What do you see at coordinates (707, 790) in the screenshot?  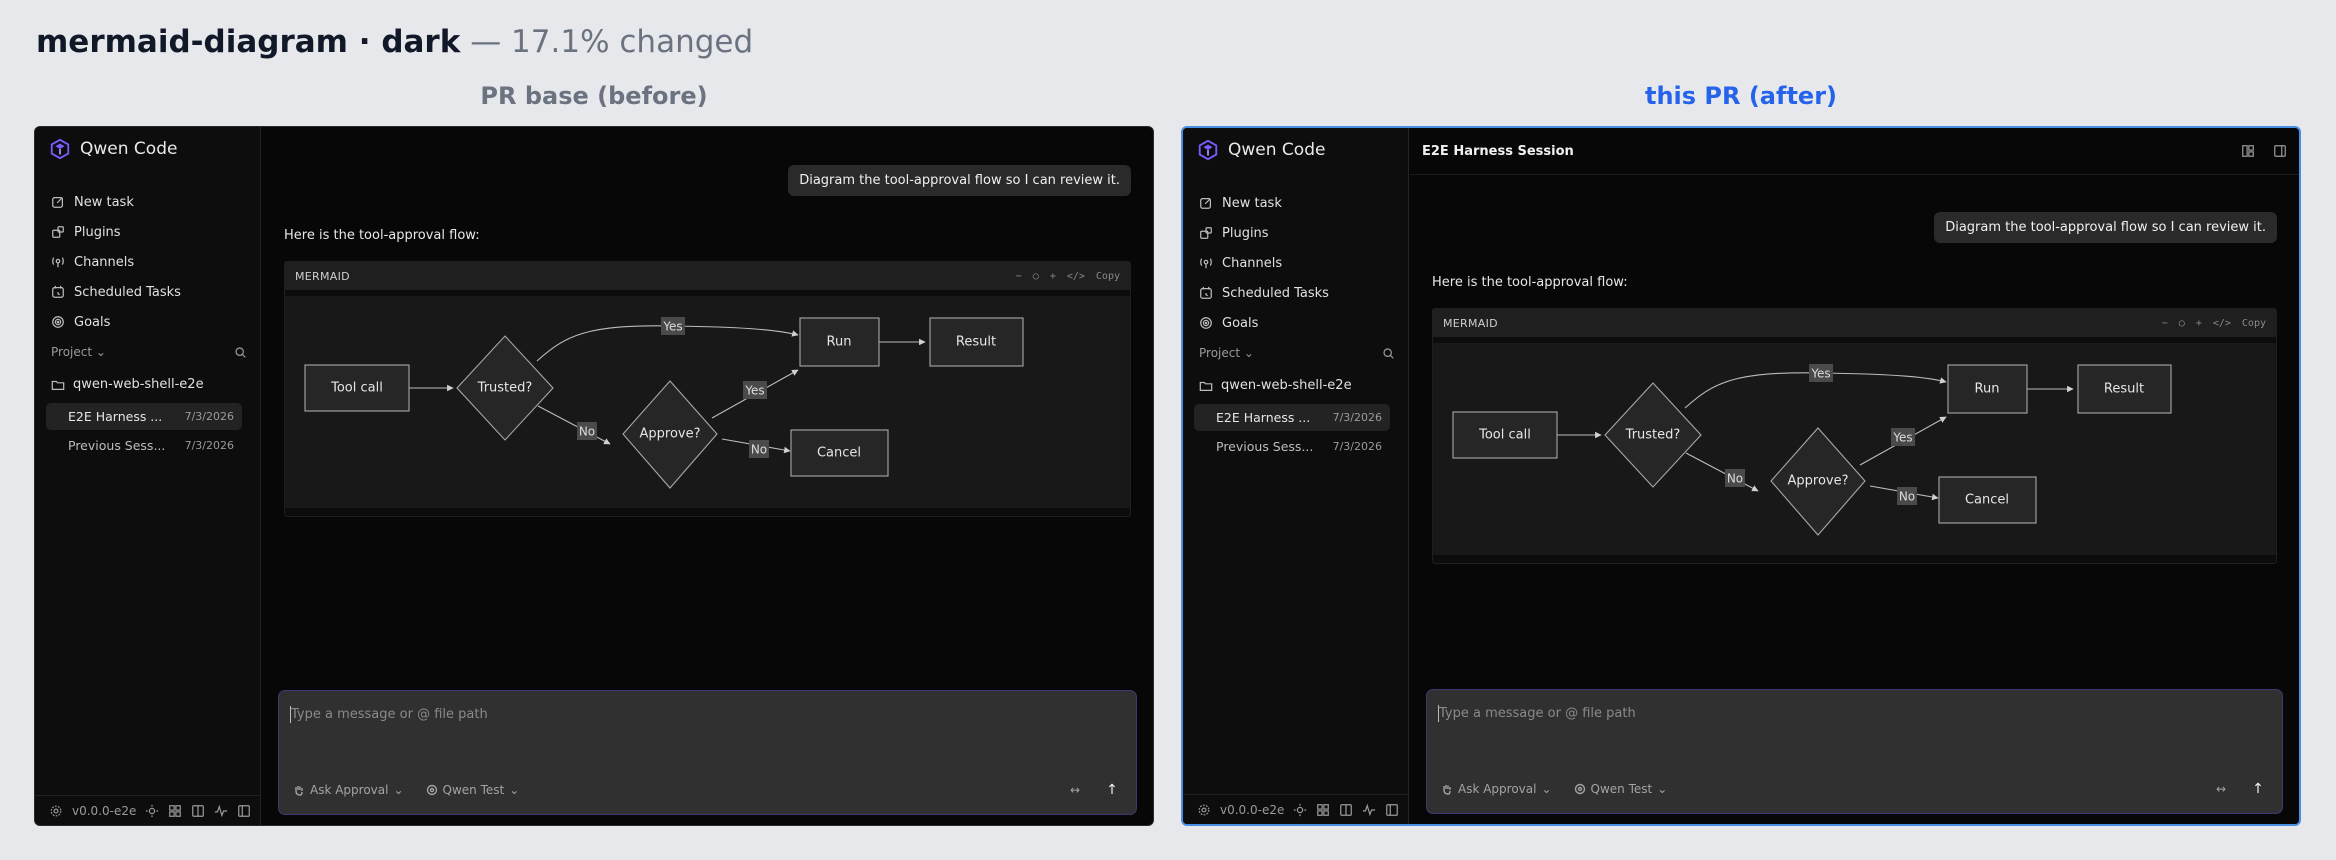 I see `composer-toolbar: Ask Approval ⌄ Qwen Test ⌄ ↔ ↑` at bounding box center [707, 790].